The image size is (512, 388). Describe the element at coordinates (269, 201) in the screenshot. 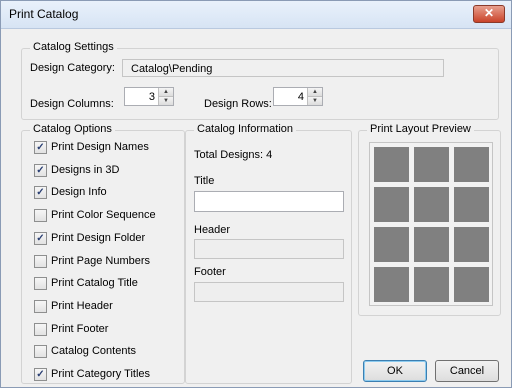

I see `title-input` at that location.